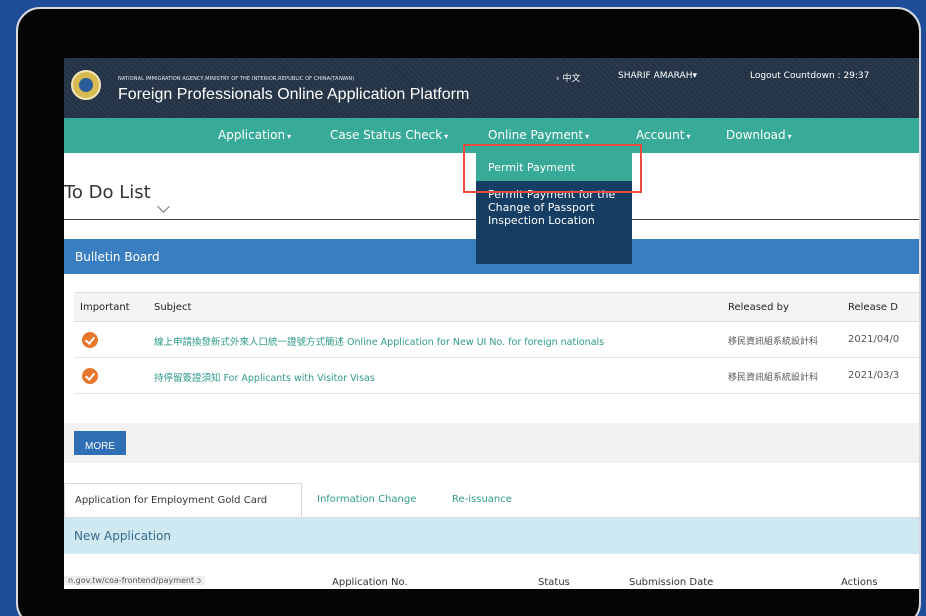 The width and height of the screenshot is (926, 616). Describe the element at coordinates (370, 582) in the screenshot. I see `column-header: Application No.` at that location.